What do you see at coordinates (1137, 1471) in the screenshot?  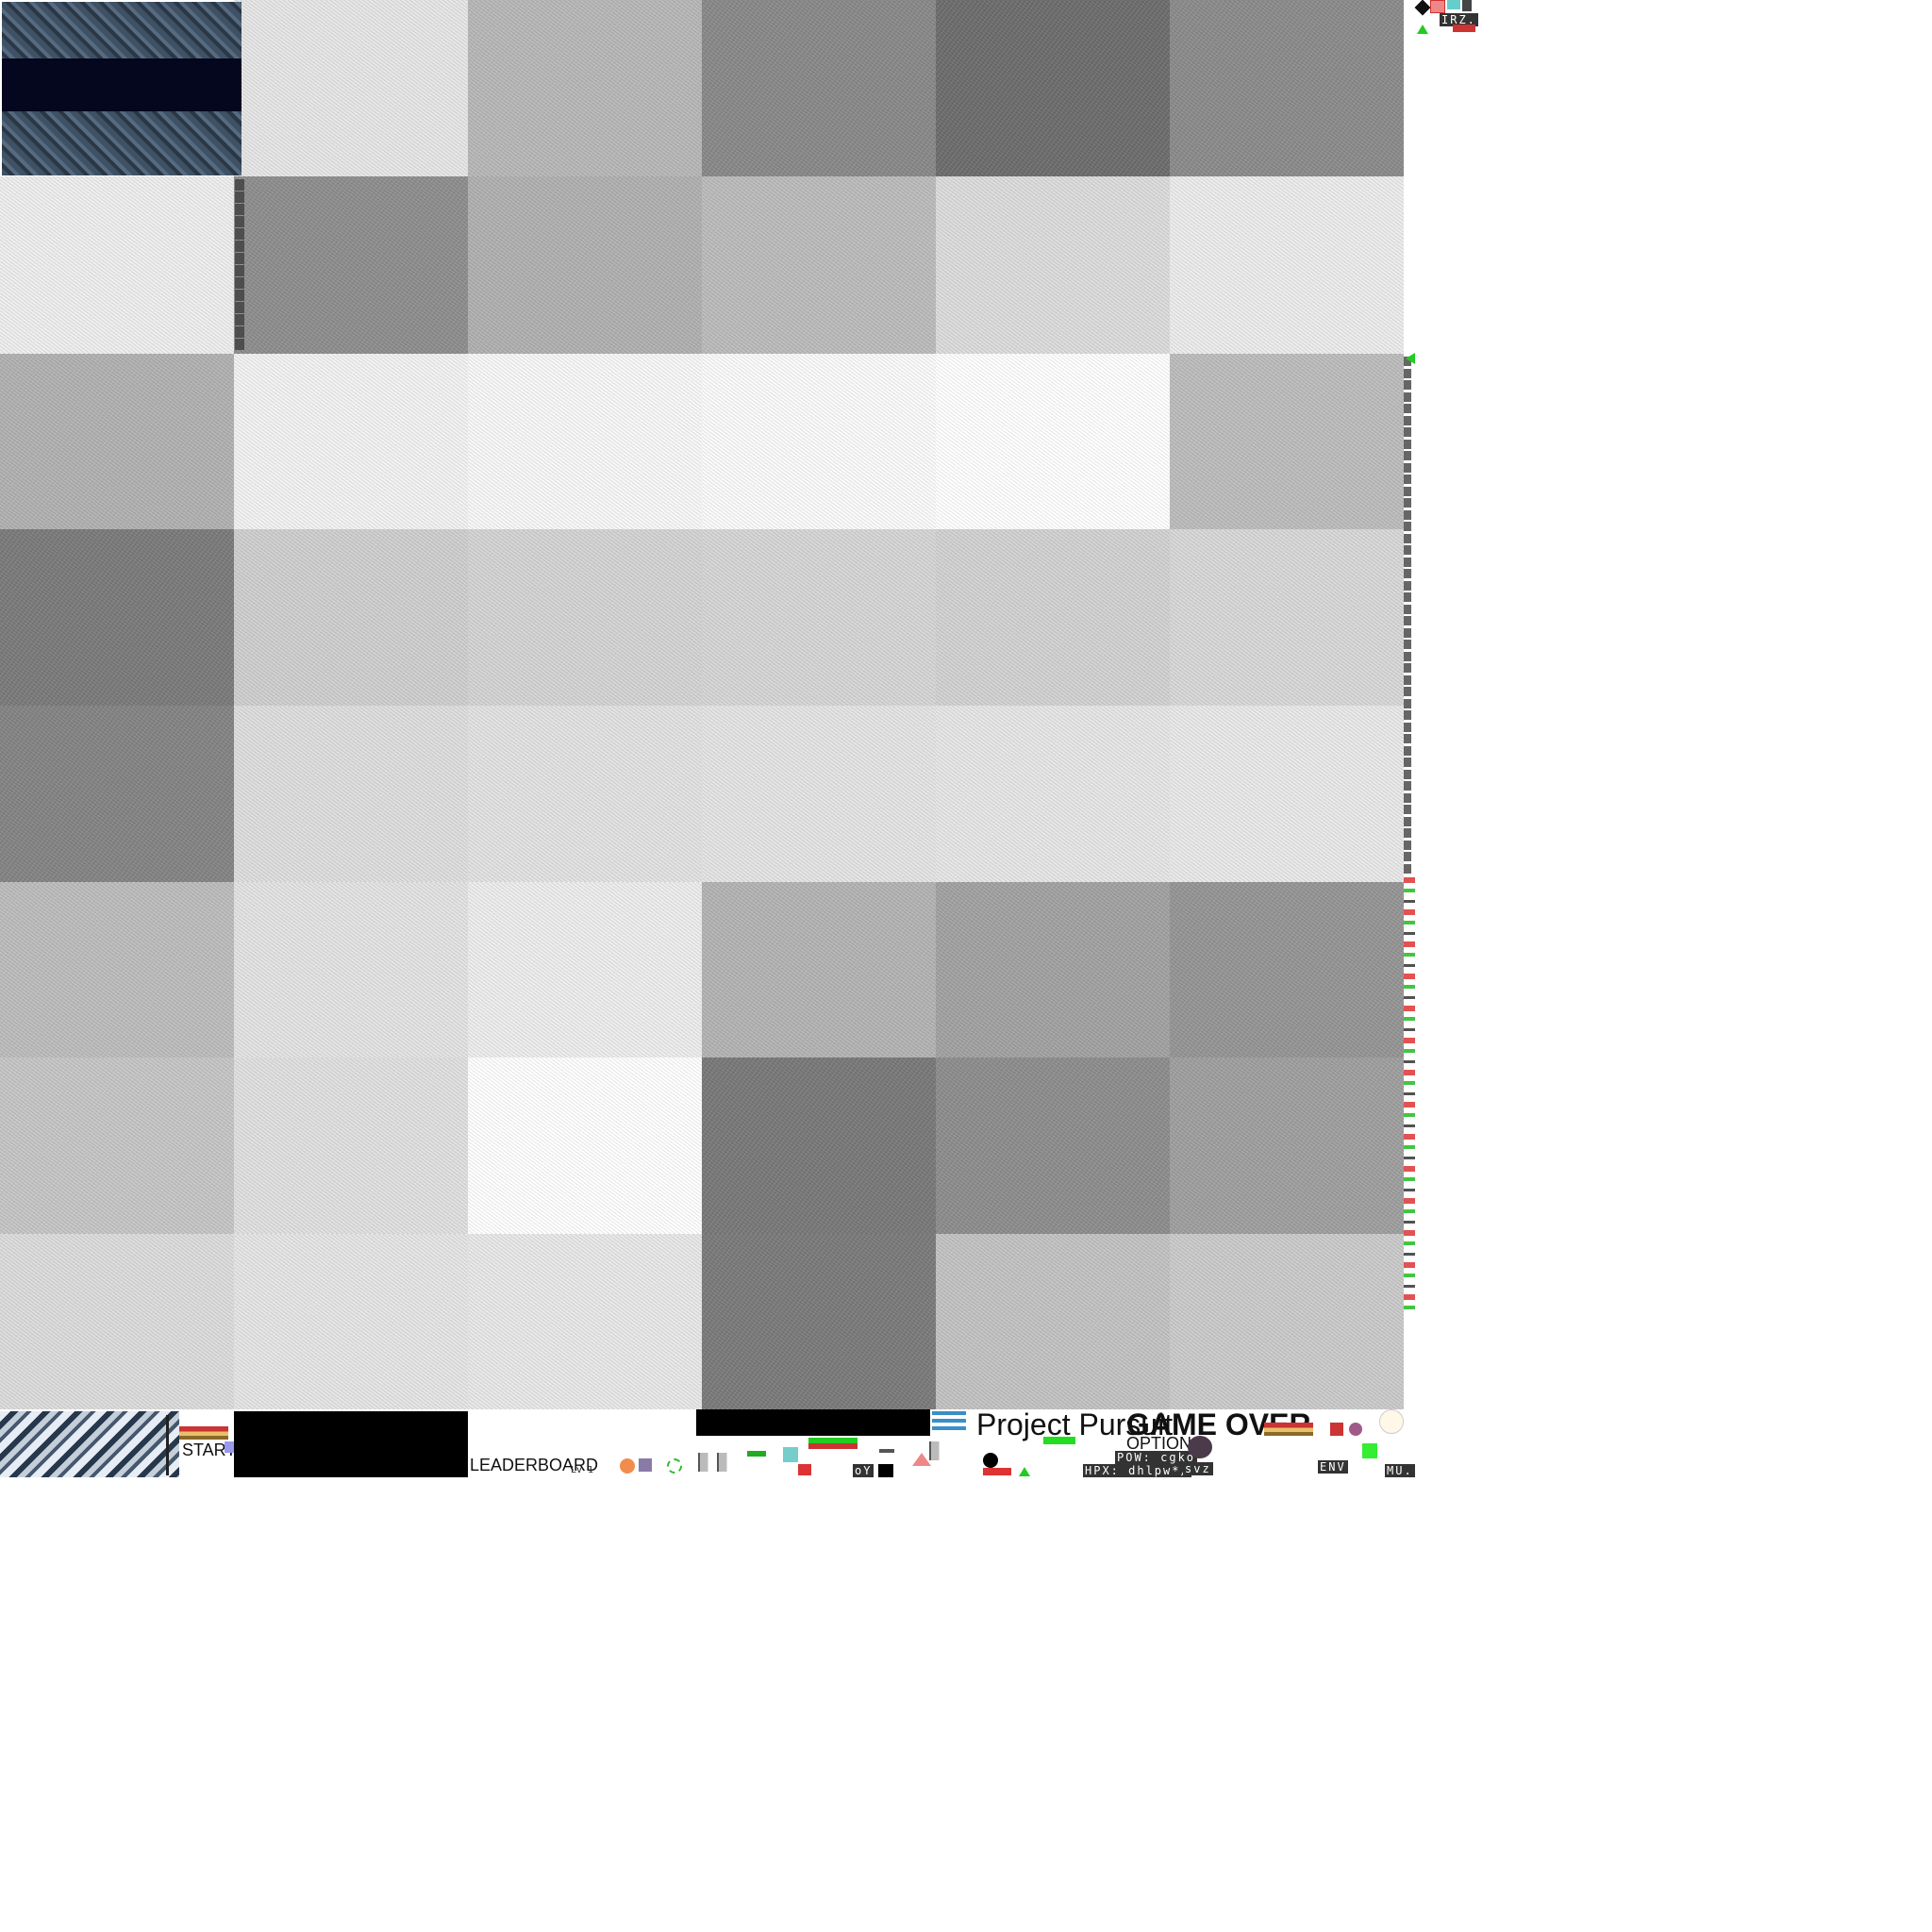 I see `hpx-label: HPX: dhlpw*/` at bounding box center [1137, 1471].